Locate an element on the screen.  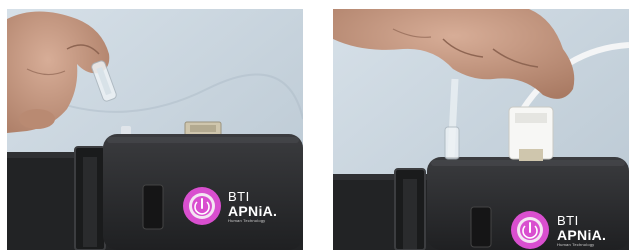
brand-label-left: BTI APNiA. Human Technology is located at coordinates (252, 206).